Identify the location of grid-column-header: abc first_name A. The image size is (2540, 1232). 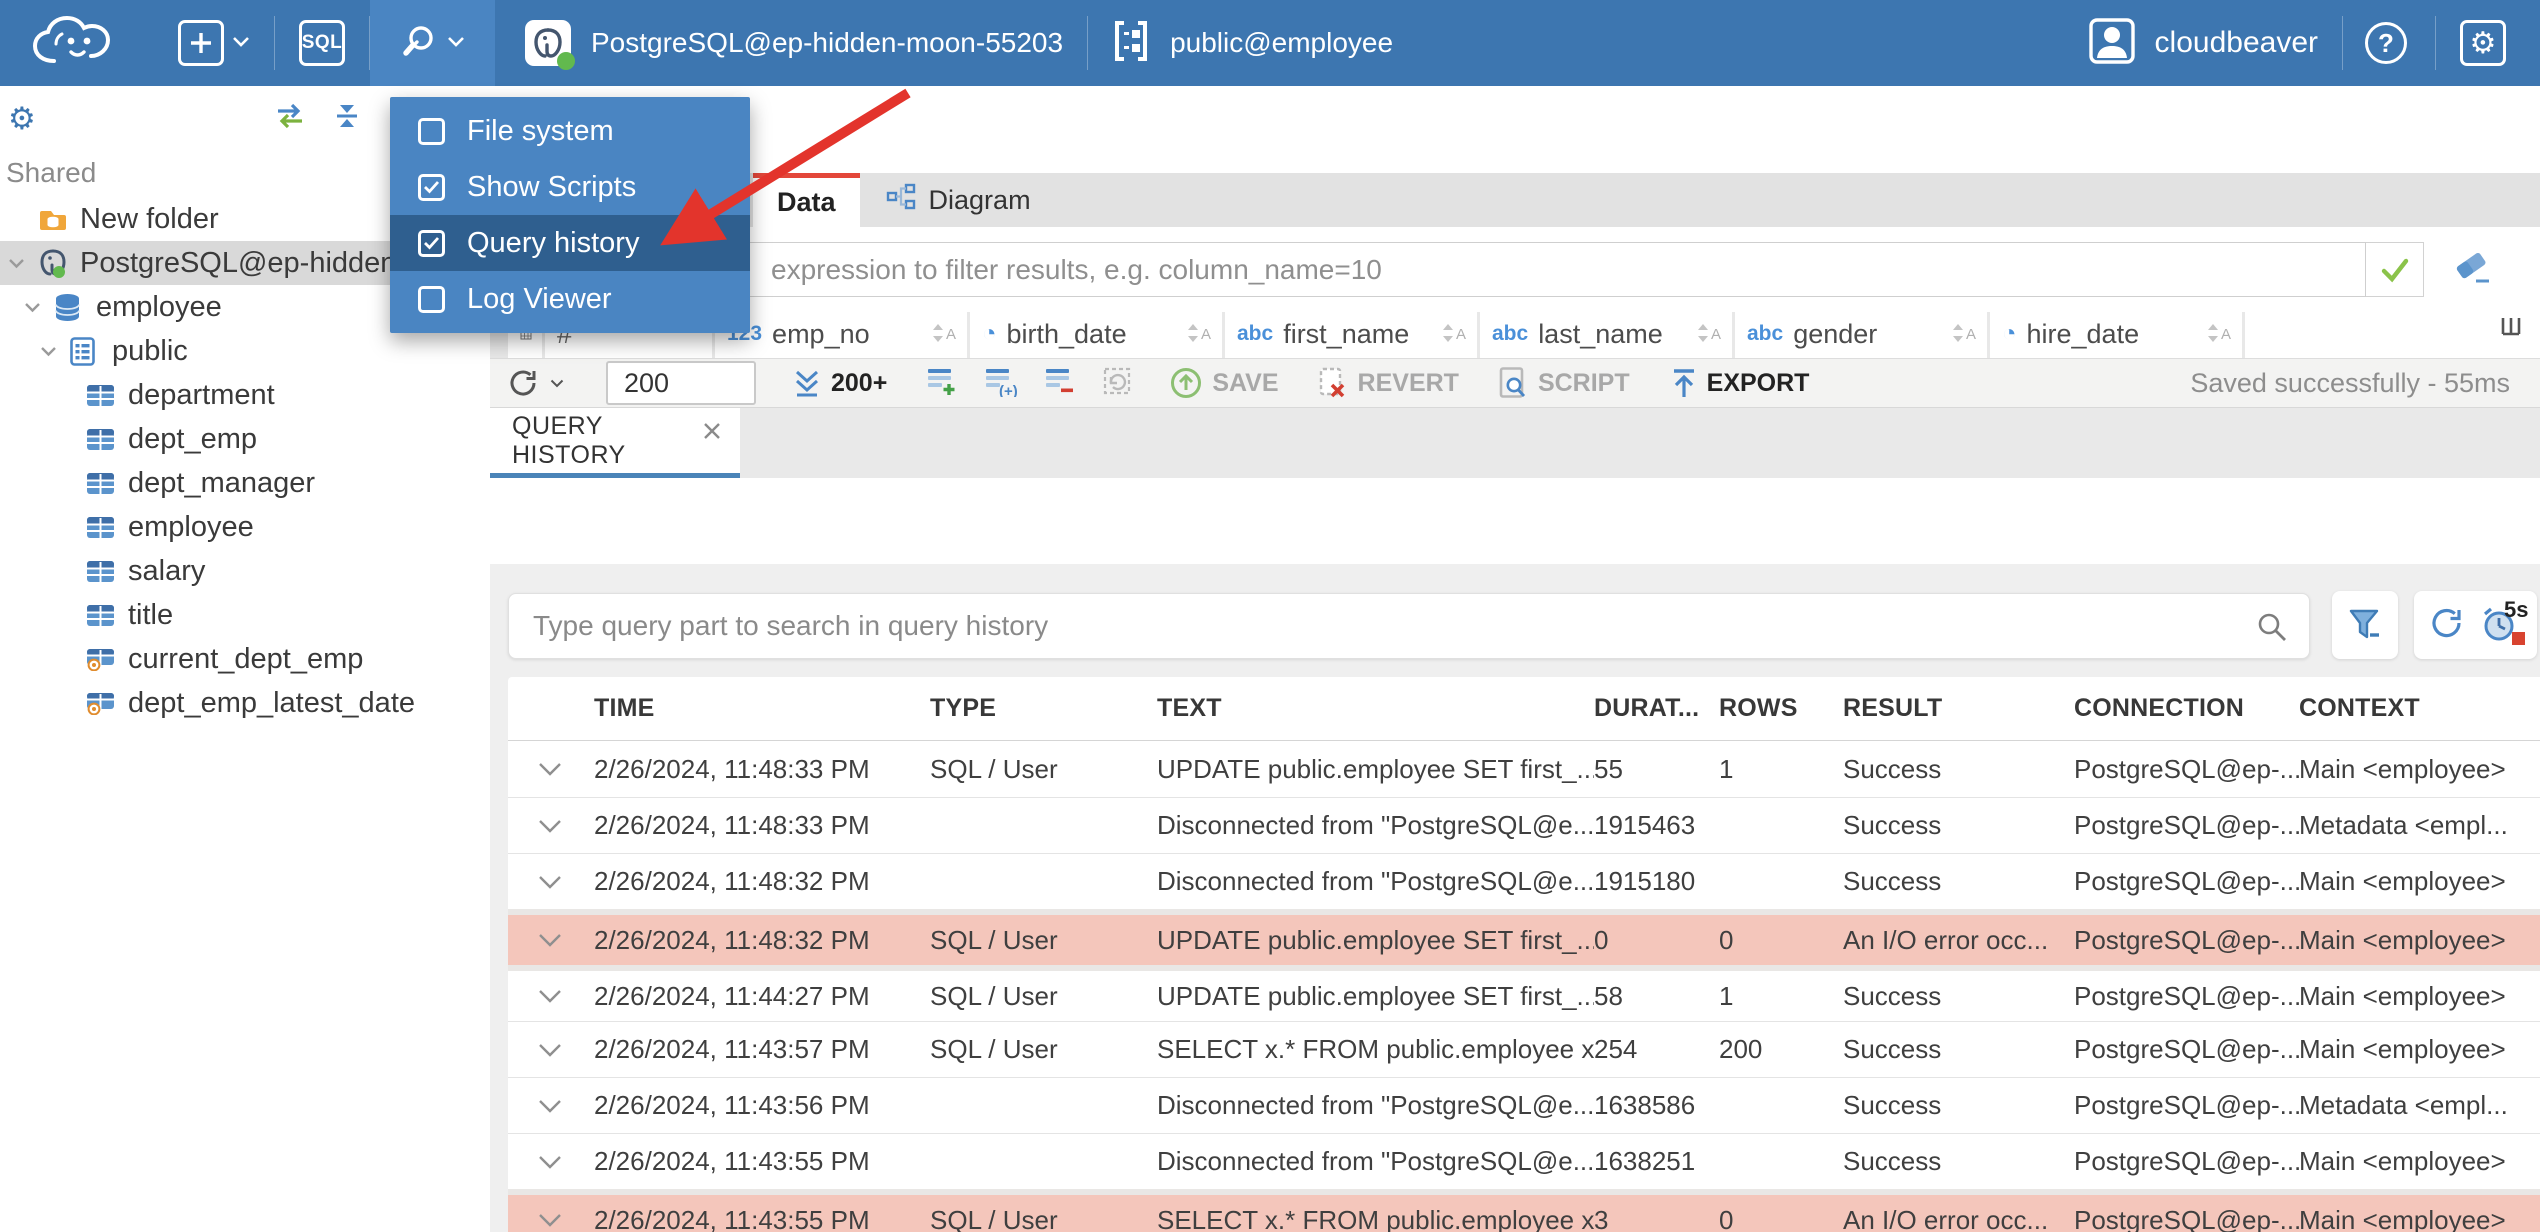
(1351, 335).